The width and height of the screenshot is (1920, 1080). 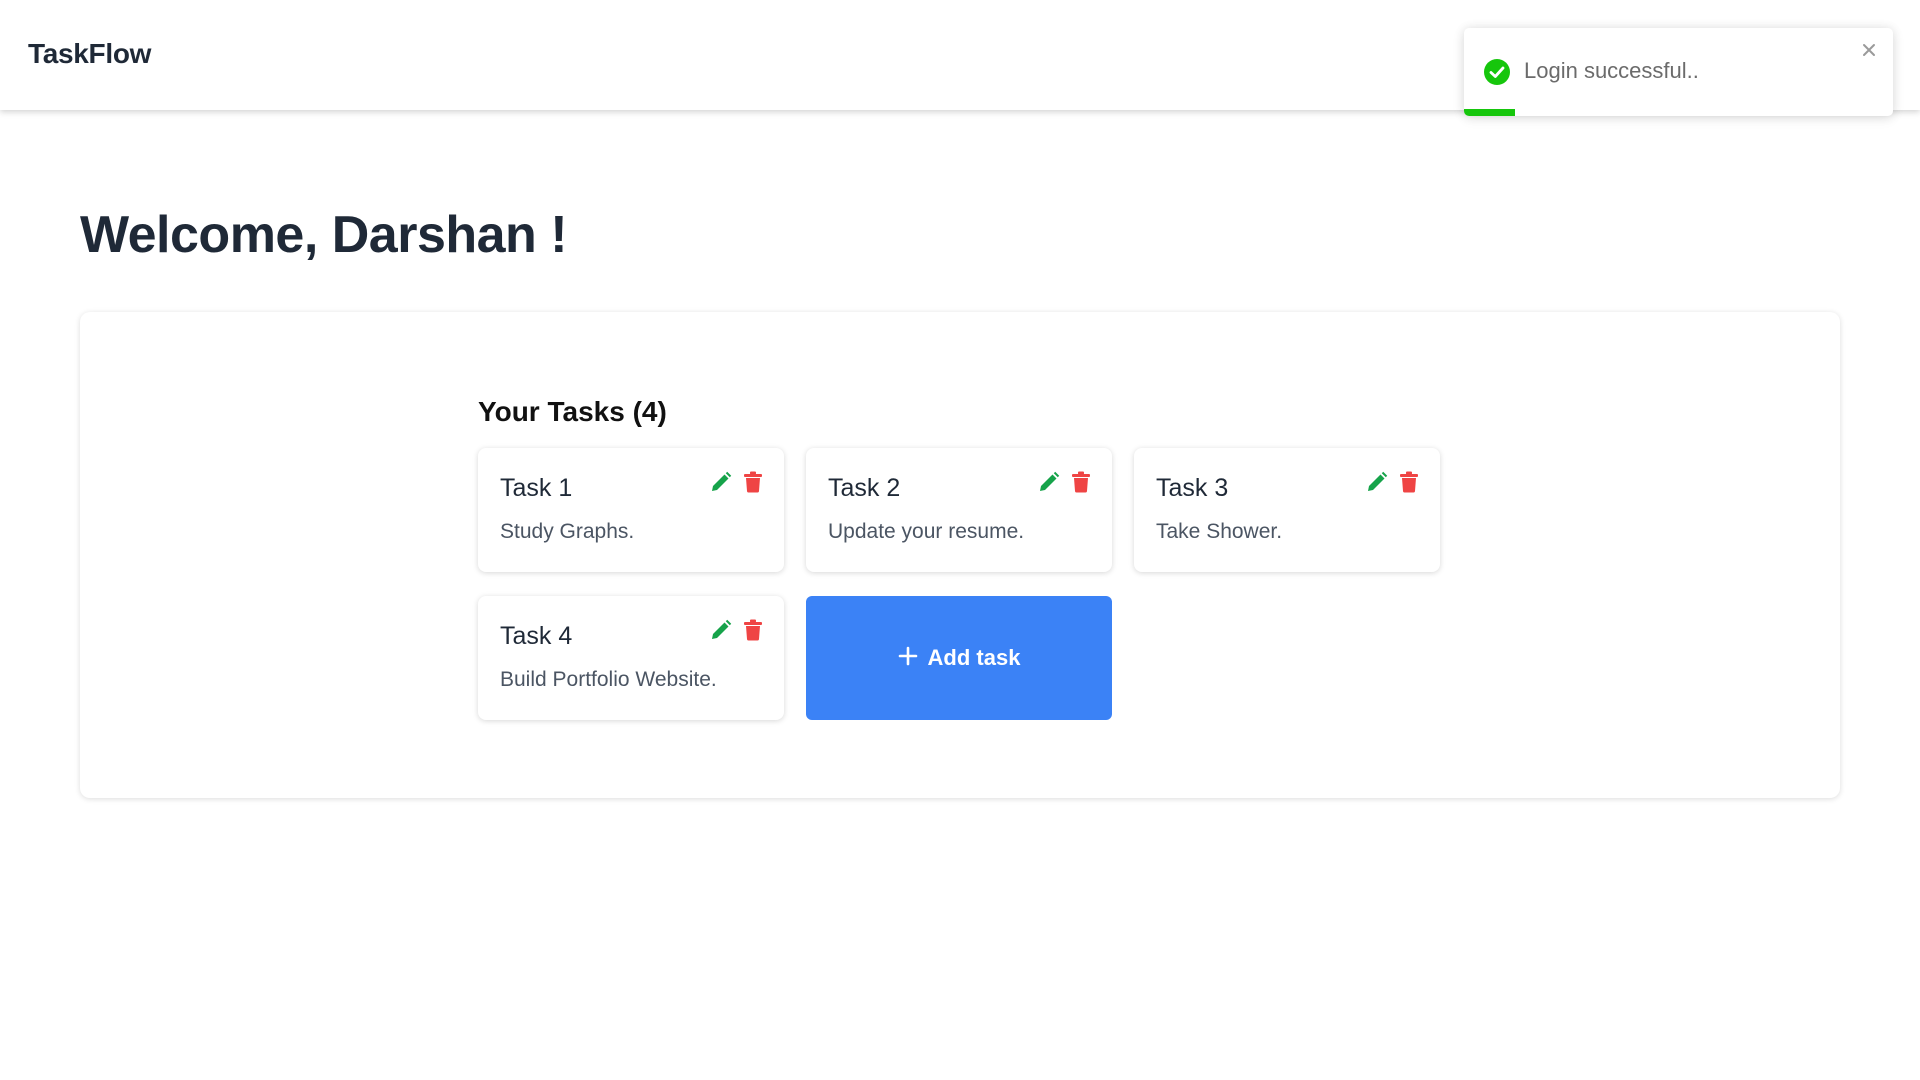 What do you see at coordinates (959, 510) in the screenshot?
I see `task-card: Task 2 Update your resume.` at bounding box center [959, 510].